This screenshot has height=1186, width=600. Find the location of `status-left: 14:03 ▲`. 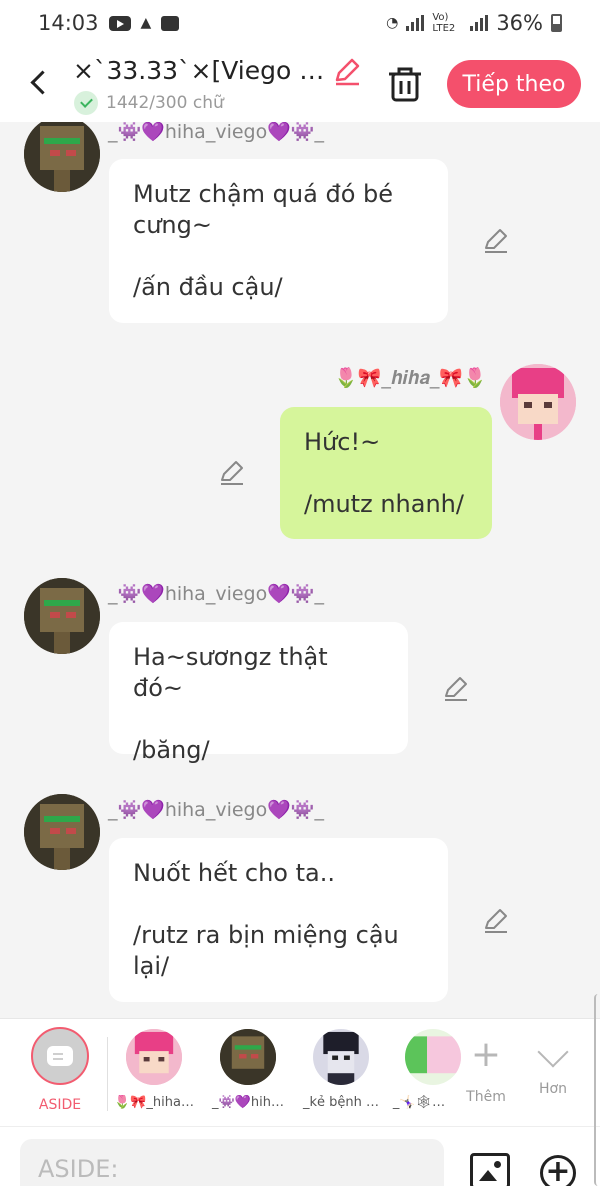

status-left: 14:03 ▲ is located at coordinates (109, 23).